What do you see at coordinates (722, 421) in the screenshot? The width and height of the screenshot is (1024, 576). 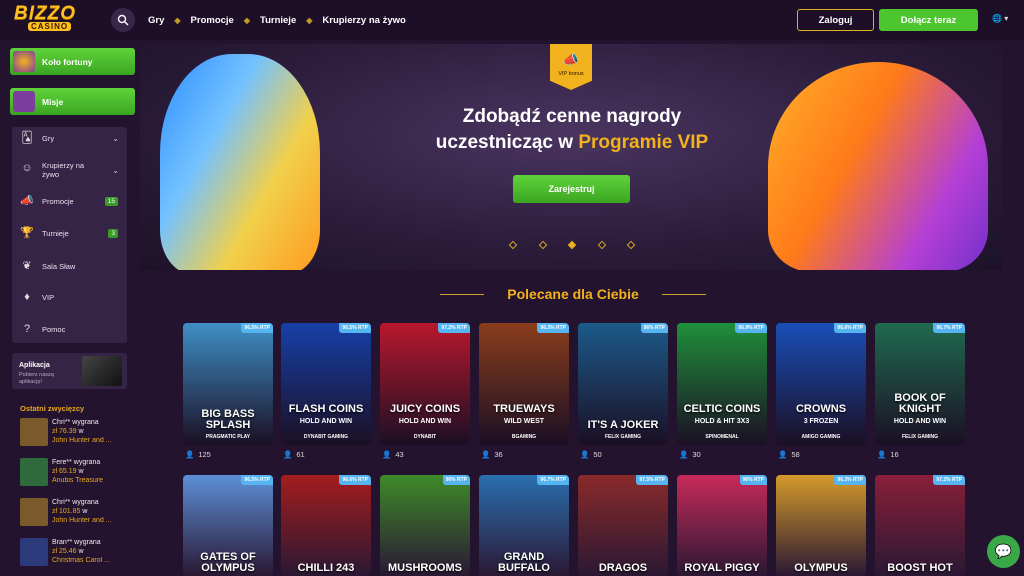 I see `game-subtitle: HOLD & HIT 3X3` at bounding box center [722, 421].